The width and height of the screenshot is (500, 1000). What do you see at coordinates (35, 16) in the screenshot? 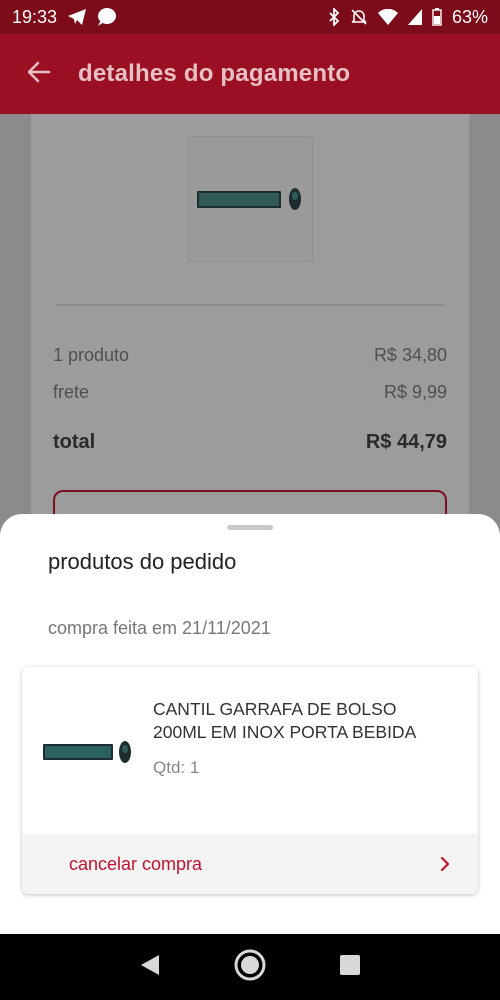
I see `status-time: 19:33` at bounding box center [35, 16].